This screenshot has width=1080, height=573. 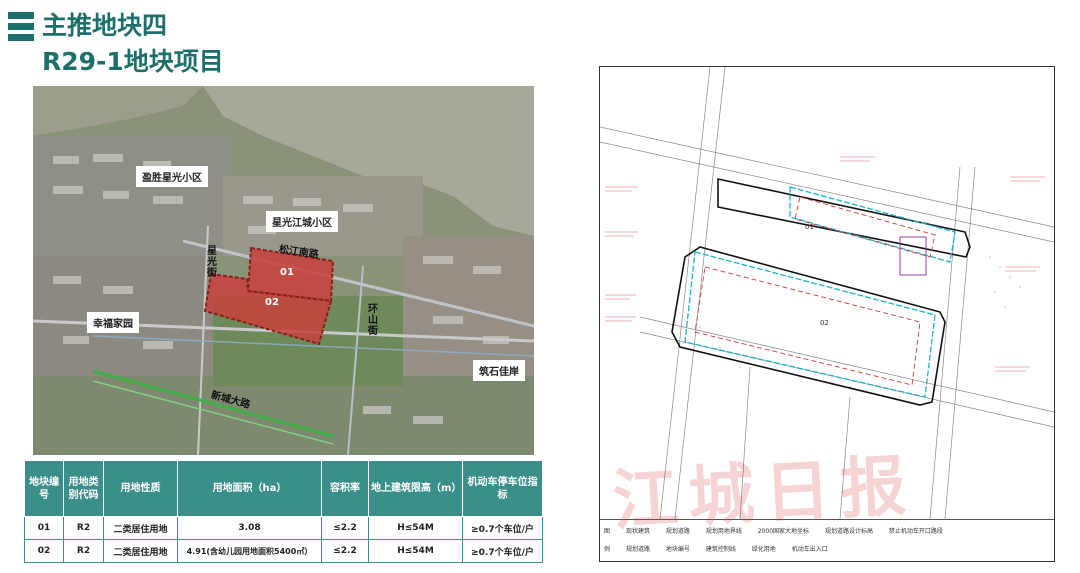 I want to click on plan-plot-02-label: 02, so click(x=824, y=323).